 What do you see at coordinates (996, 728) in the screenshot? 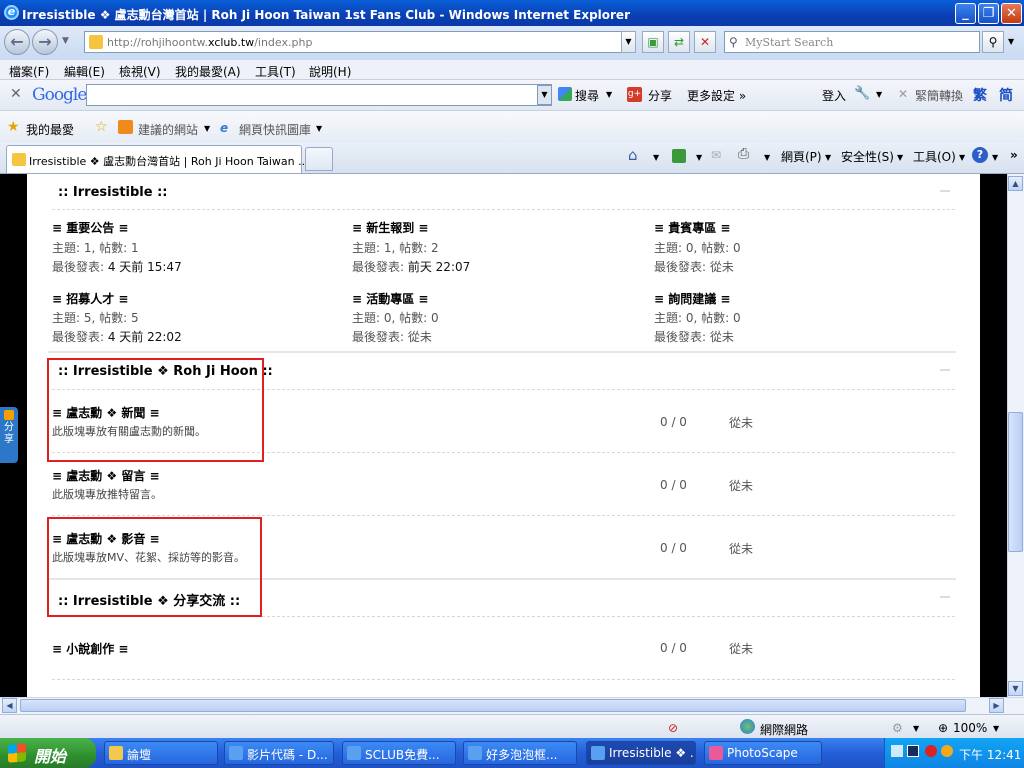
I see `zoom-dropdown-icon: ▼` at bounding box center [996, 728].